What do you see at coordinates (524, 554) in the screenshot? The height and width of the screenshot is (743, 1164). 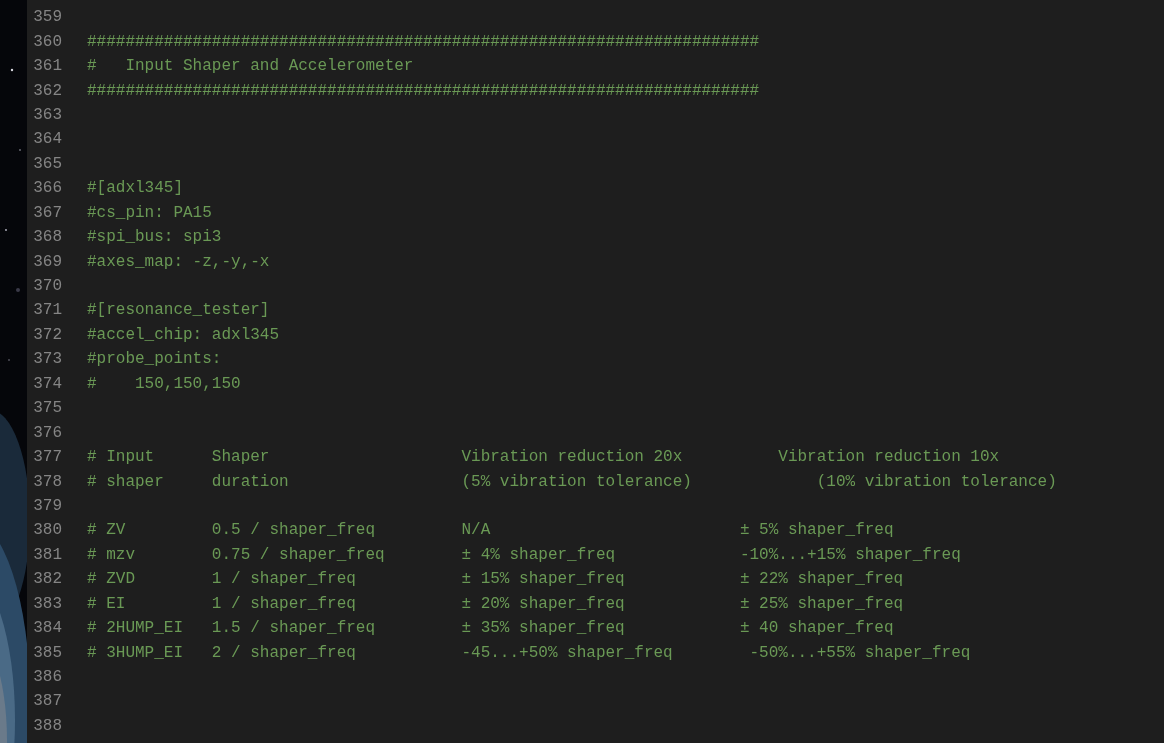 I see `code-line: # mzv 0.75 / shaper_freq ± 4% shaper_freq -10%...+15% shaper_freq` at bounding box center [524, 554].